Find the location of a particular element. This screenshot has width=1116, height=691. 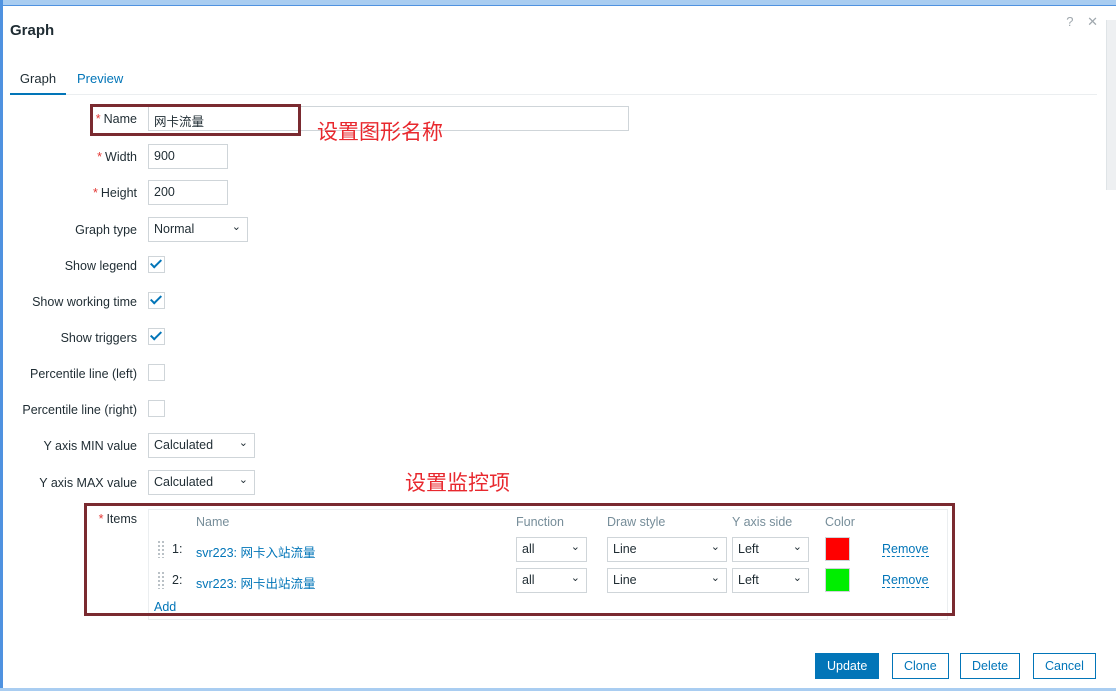

show-legend-label: Show legend is located at coordinates (100, 266).